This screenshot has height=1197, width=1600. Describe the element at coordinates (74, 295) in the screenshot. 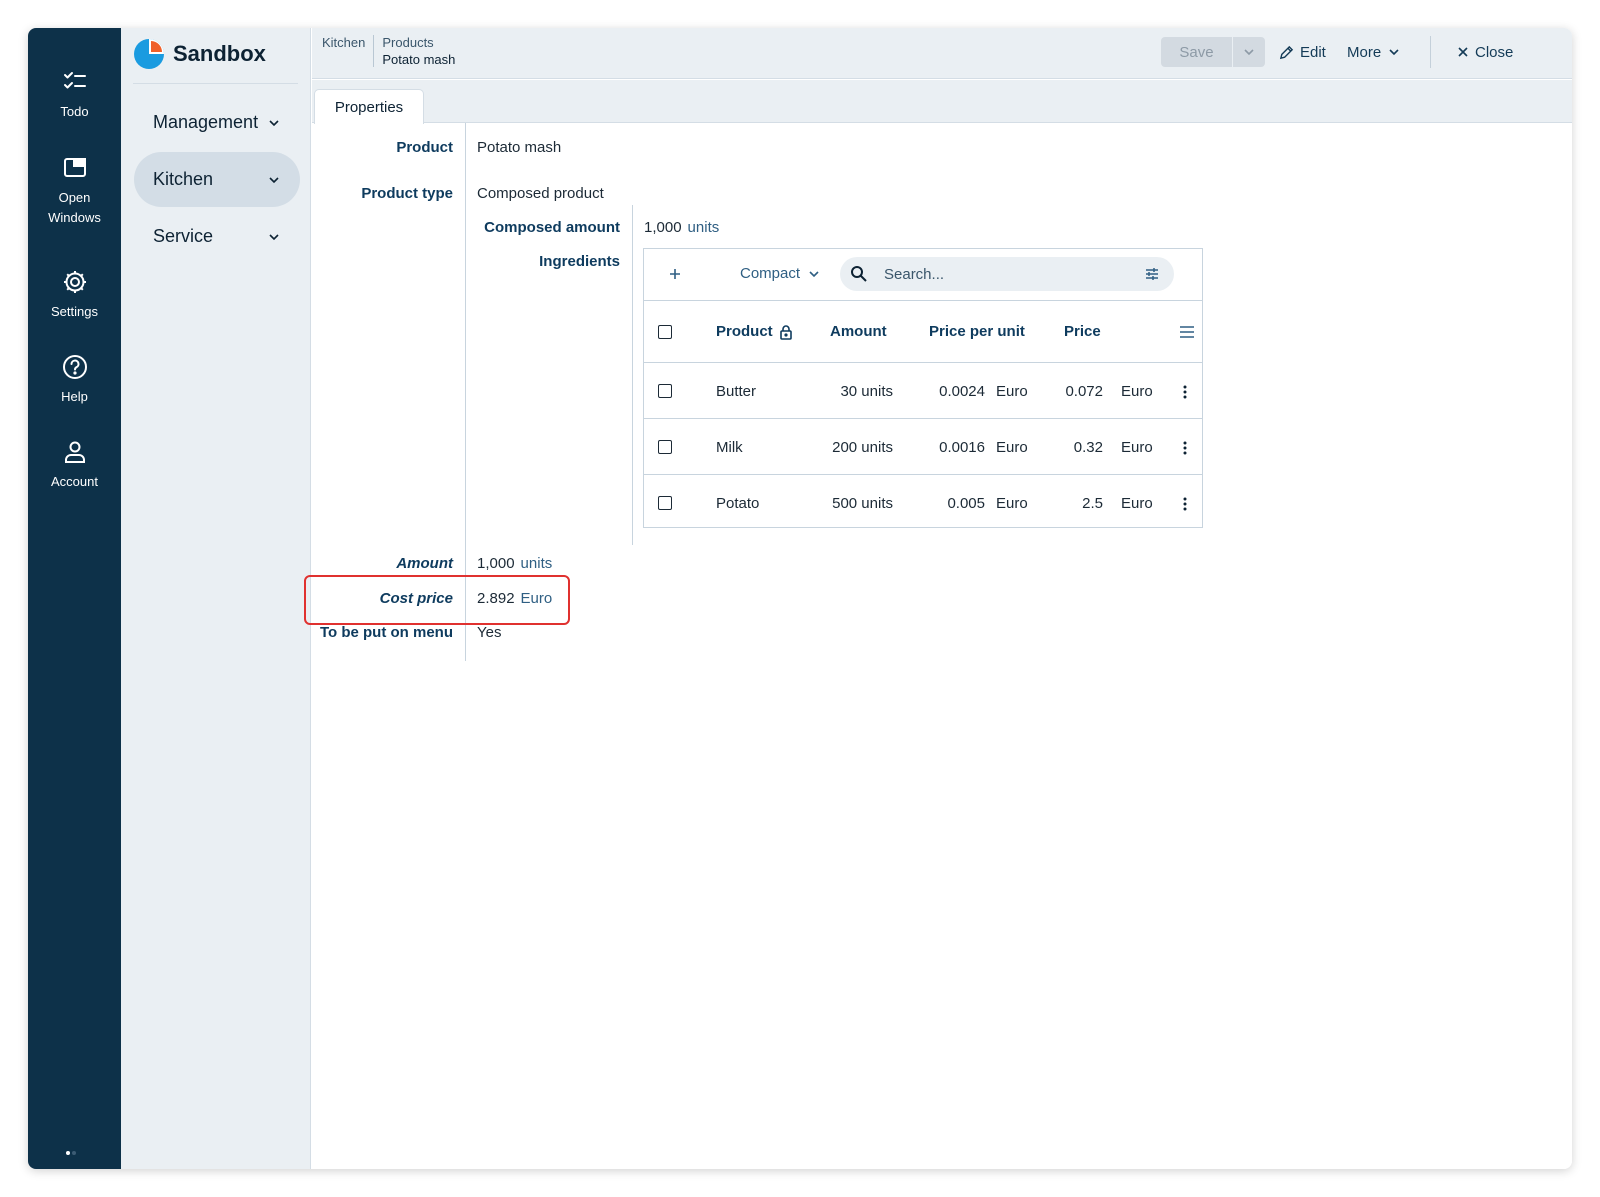

I see `rail-item-settings: Settings` at that location.